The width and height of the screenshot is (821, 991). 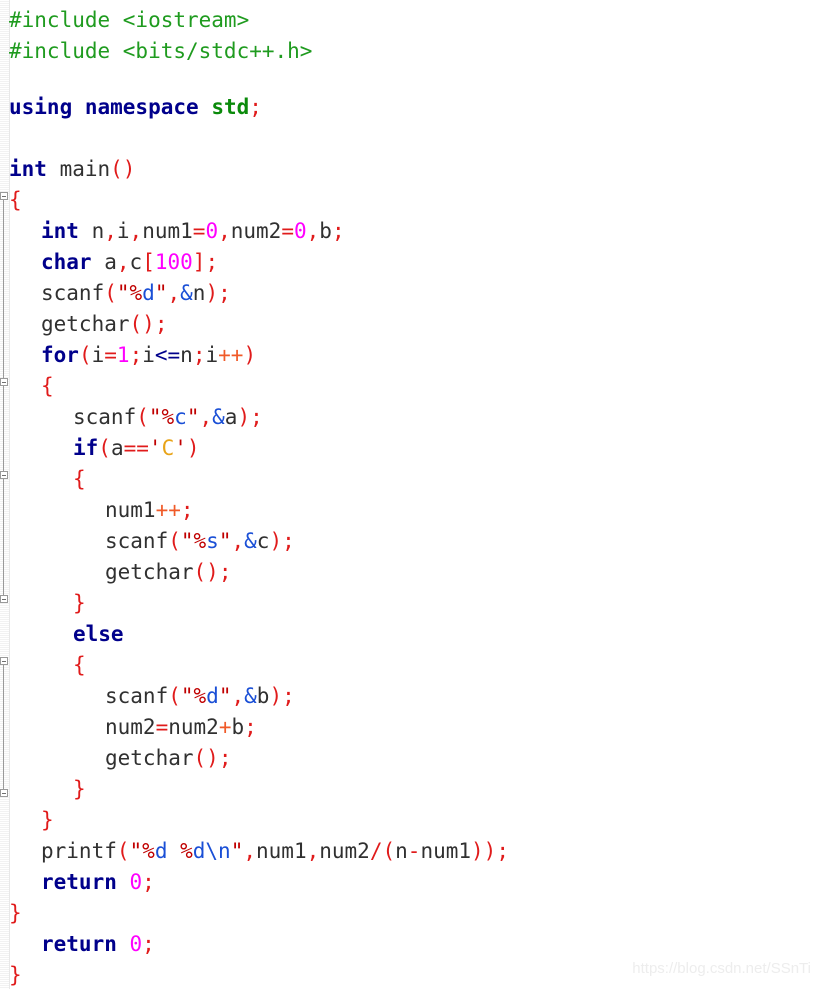 I want to click on code-line: #include <iostream>, so click(x=410, y=20).